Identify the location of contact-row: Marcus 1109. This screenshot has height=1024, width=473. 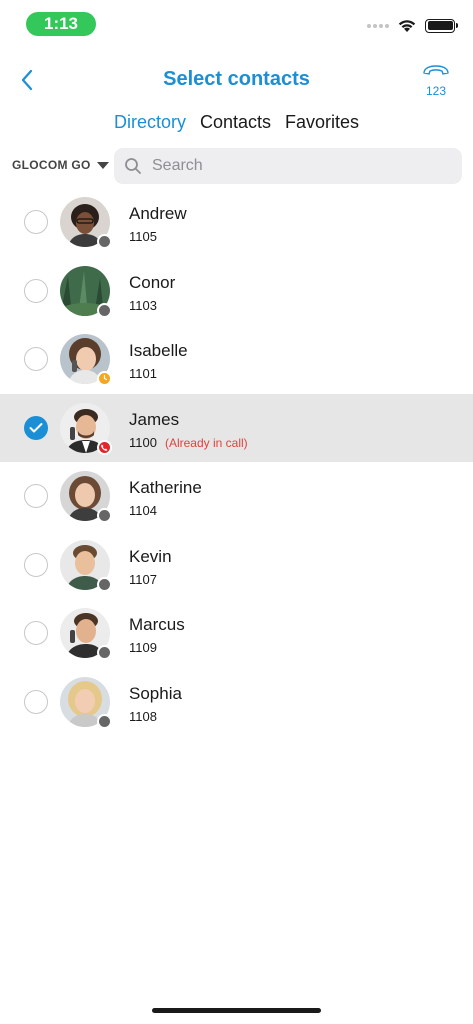
(236, 633).